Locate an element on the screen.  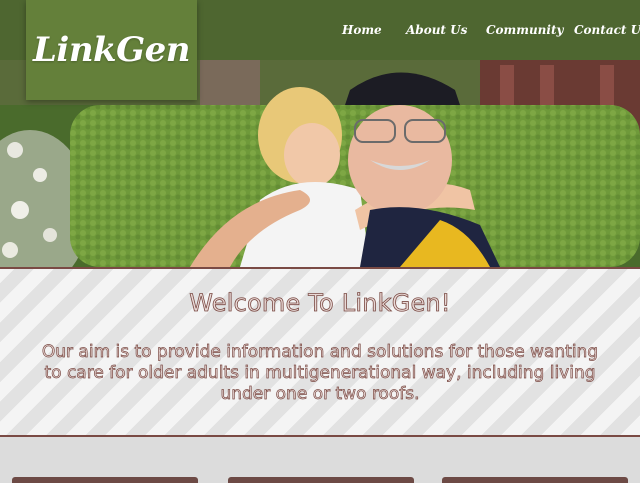
welcome-title: Welcome To LinkGen! is located at coordinates (320, 303).